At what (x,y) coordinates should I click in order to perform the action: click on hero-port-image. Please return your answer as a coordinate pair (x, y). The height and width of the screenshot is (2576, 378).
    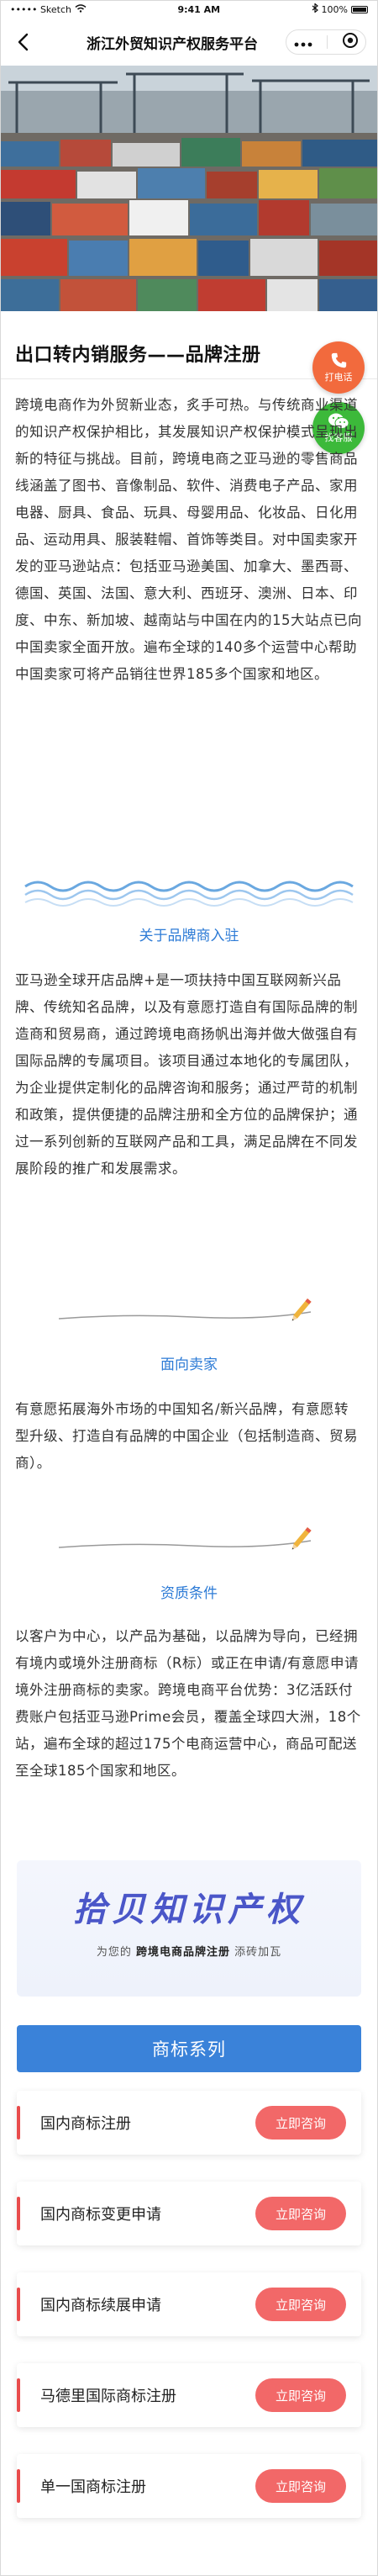
    Looking at the image, I should click on (189, 188).